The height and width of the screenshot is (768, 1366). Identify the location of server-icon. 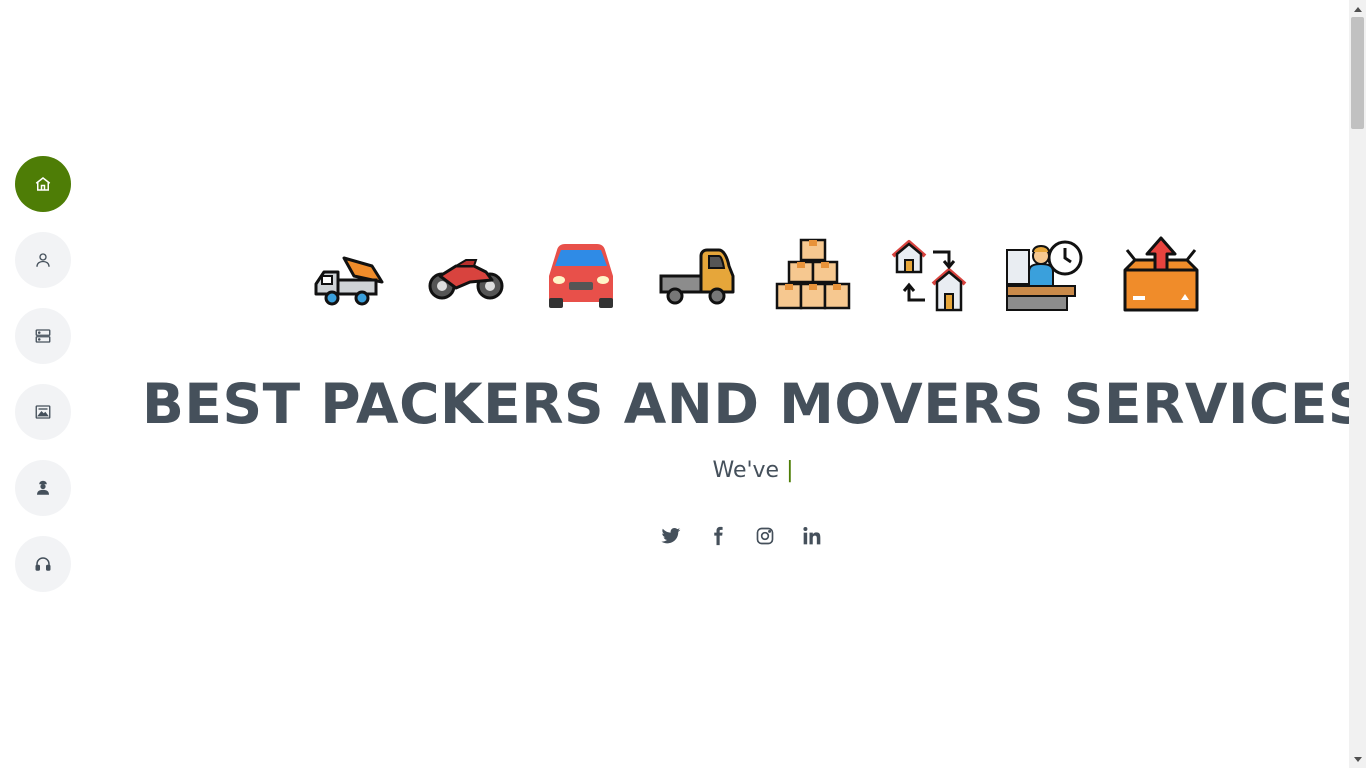
(43, 336).